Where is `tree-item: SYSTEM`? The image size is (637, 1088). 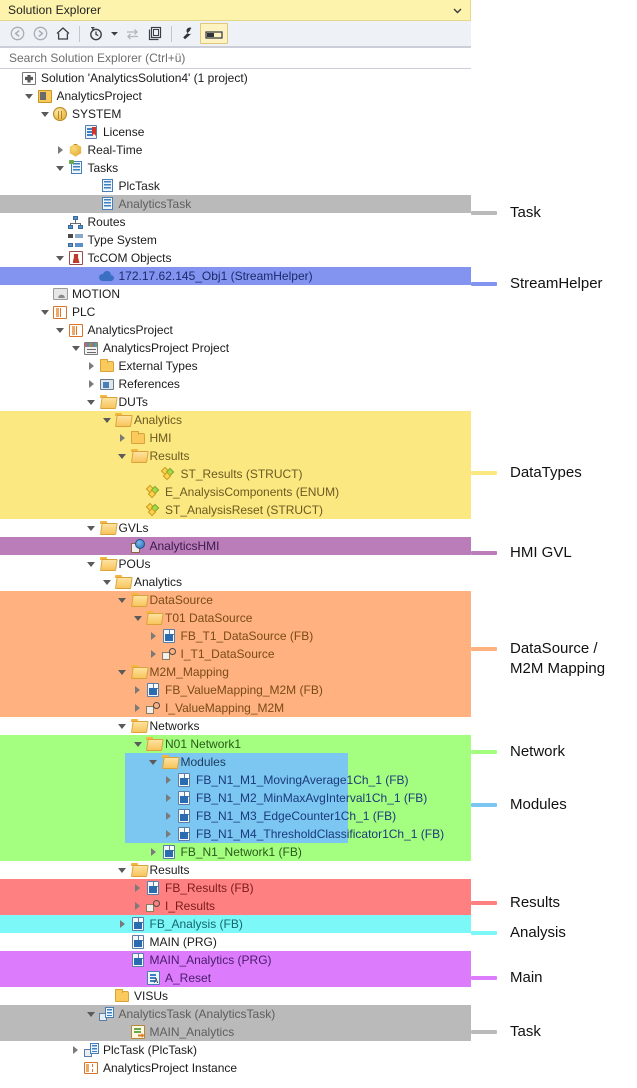 tree-item: SYSTEM is located at coordinates (235, 114).